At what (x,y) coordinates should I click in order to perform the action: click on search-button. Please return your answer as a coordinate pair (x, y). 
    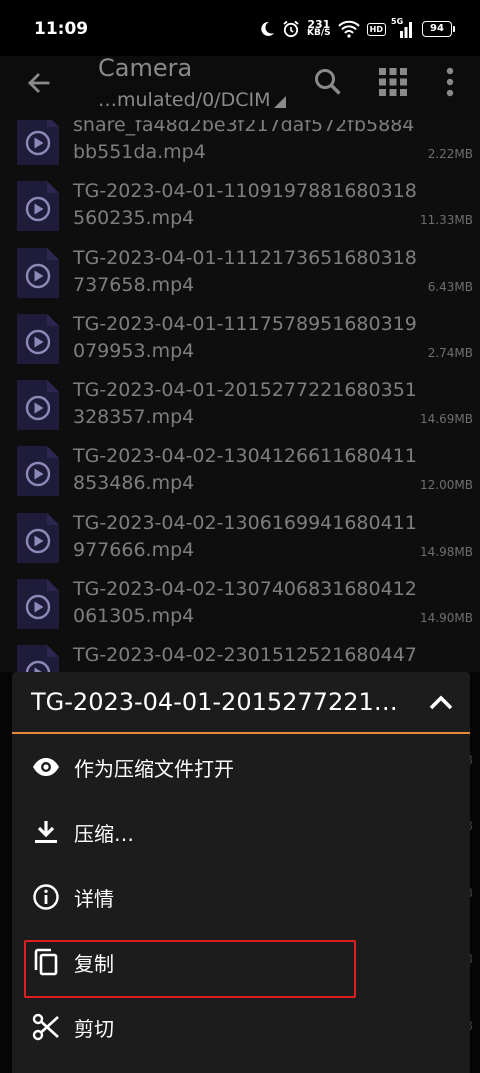
    Looking at the image, I should click on (328, 82).